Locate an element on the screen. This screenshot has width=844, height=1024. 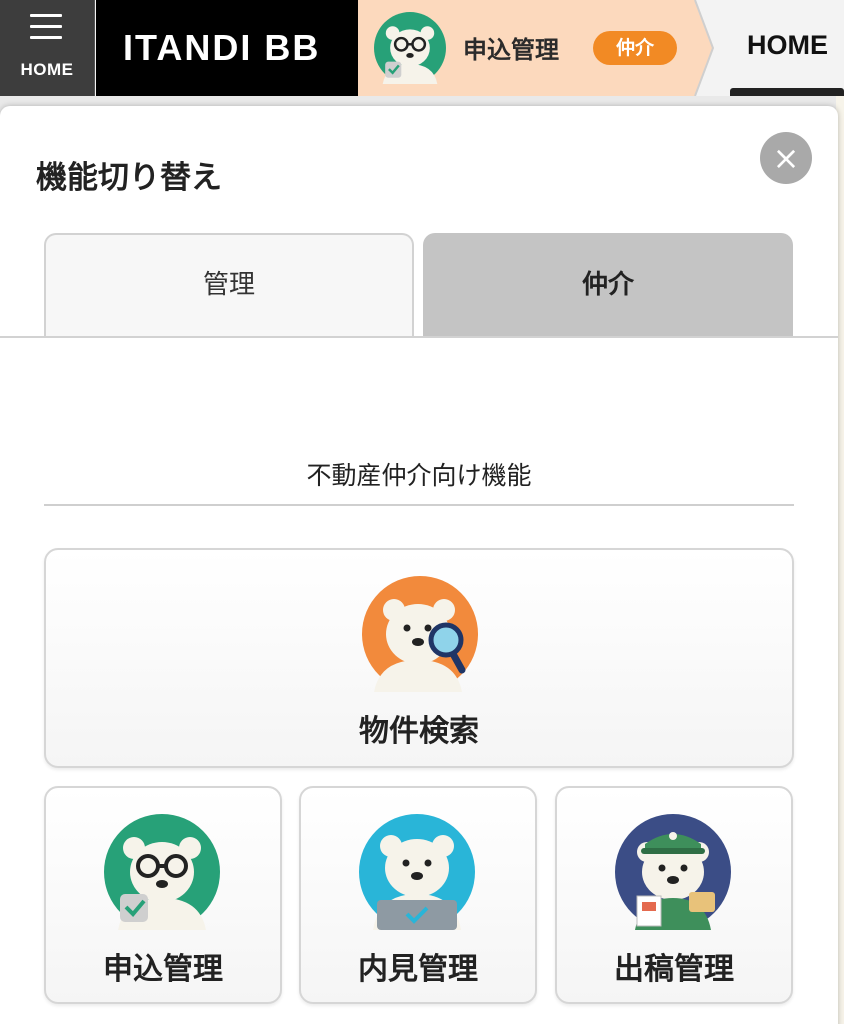
feature-card-viewing: 内見管理 is located at coordinates (418, 895).